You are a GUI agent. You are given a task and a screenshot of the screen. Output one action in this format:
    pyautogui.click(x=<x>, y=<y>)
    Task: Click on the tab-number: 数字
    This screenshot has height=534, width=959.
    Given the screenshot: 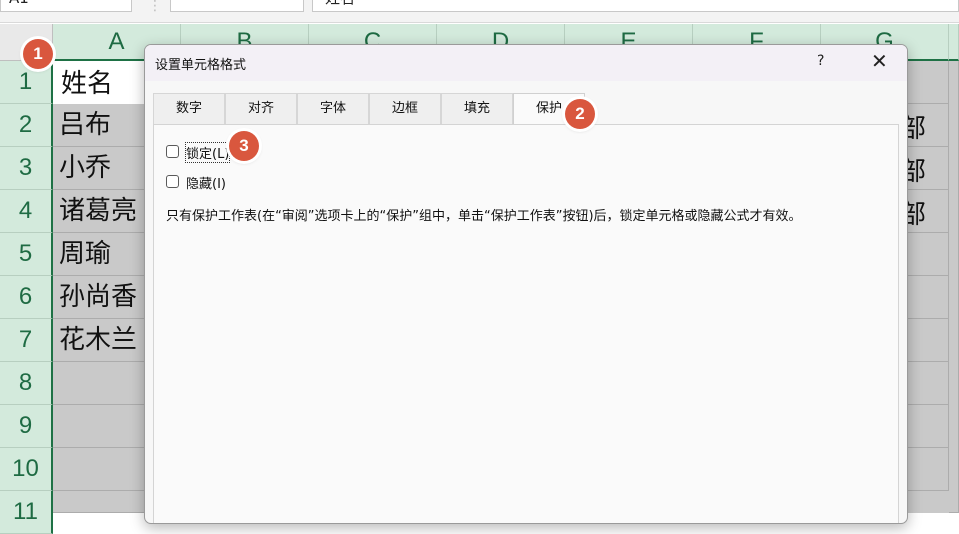 What is the action you would take?
    pyautogui.click(x=189, y=109)
    